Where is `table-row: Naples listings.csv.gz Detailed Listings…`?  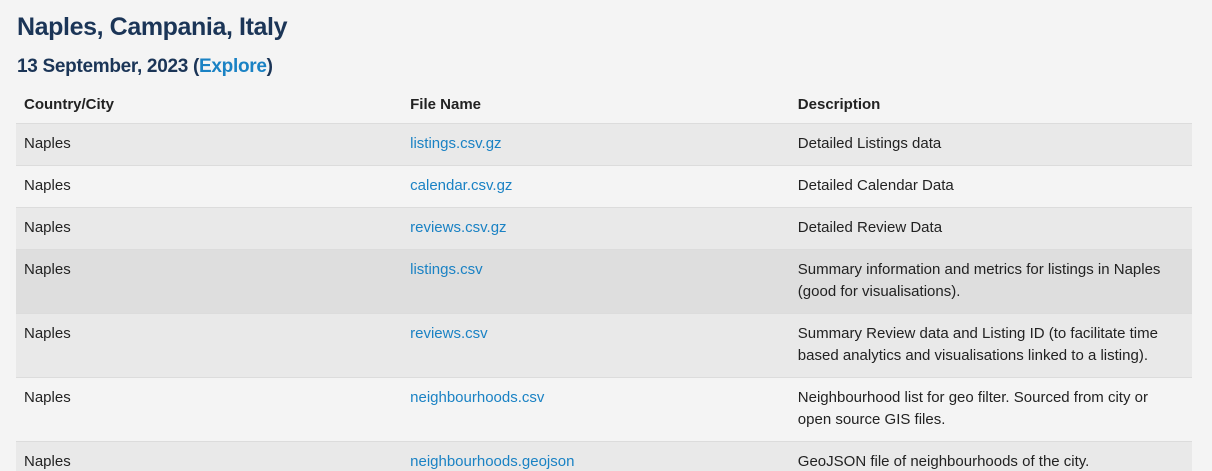
table-row: Naples listings.csv.gz Detailed Listings… is located at coordinates (604, 144).